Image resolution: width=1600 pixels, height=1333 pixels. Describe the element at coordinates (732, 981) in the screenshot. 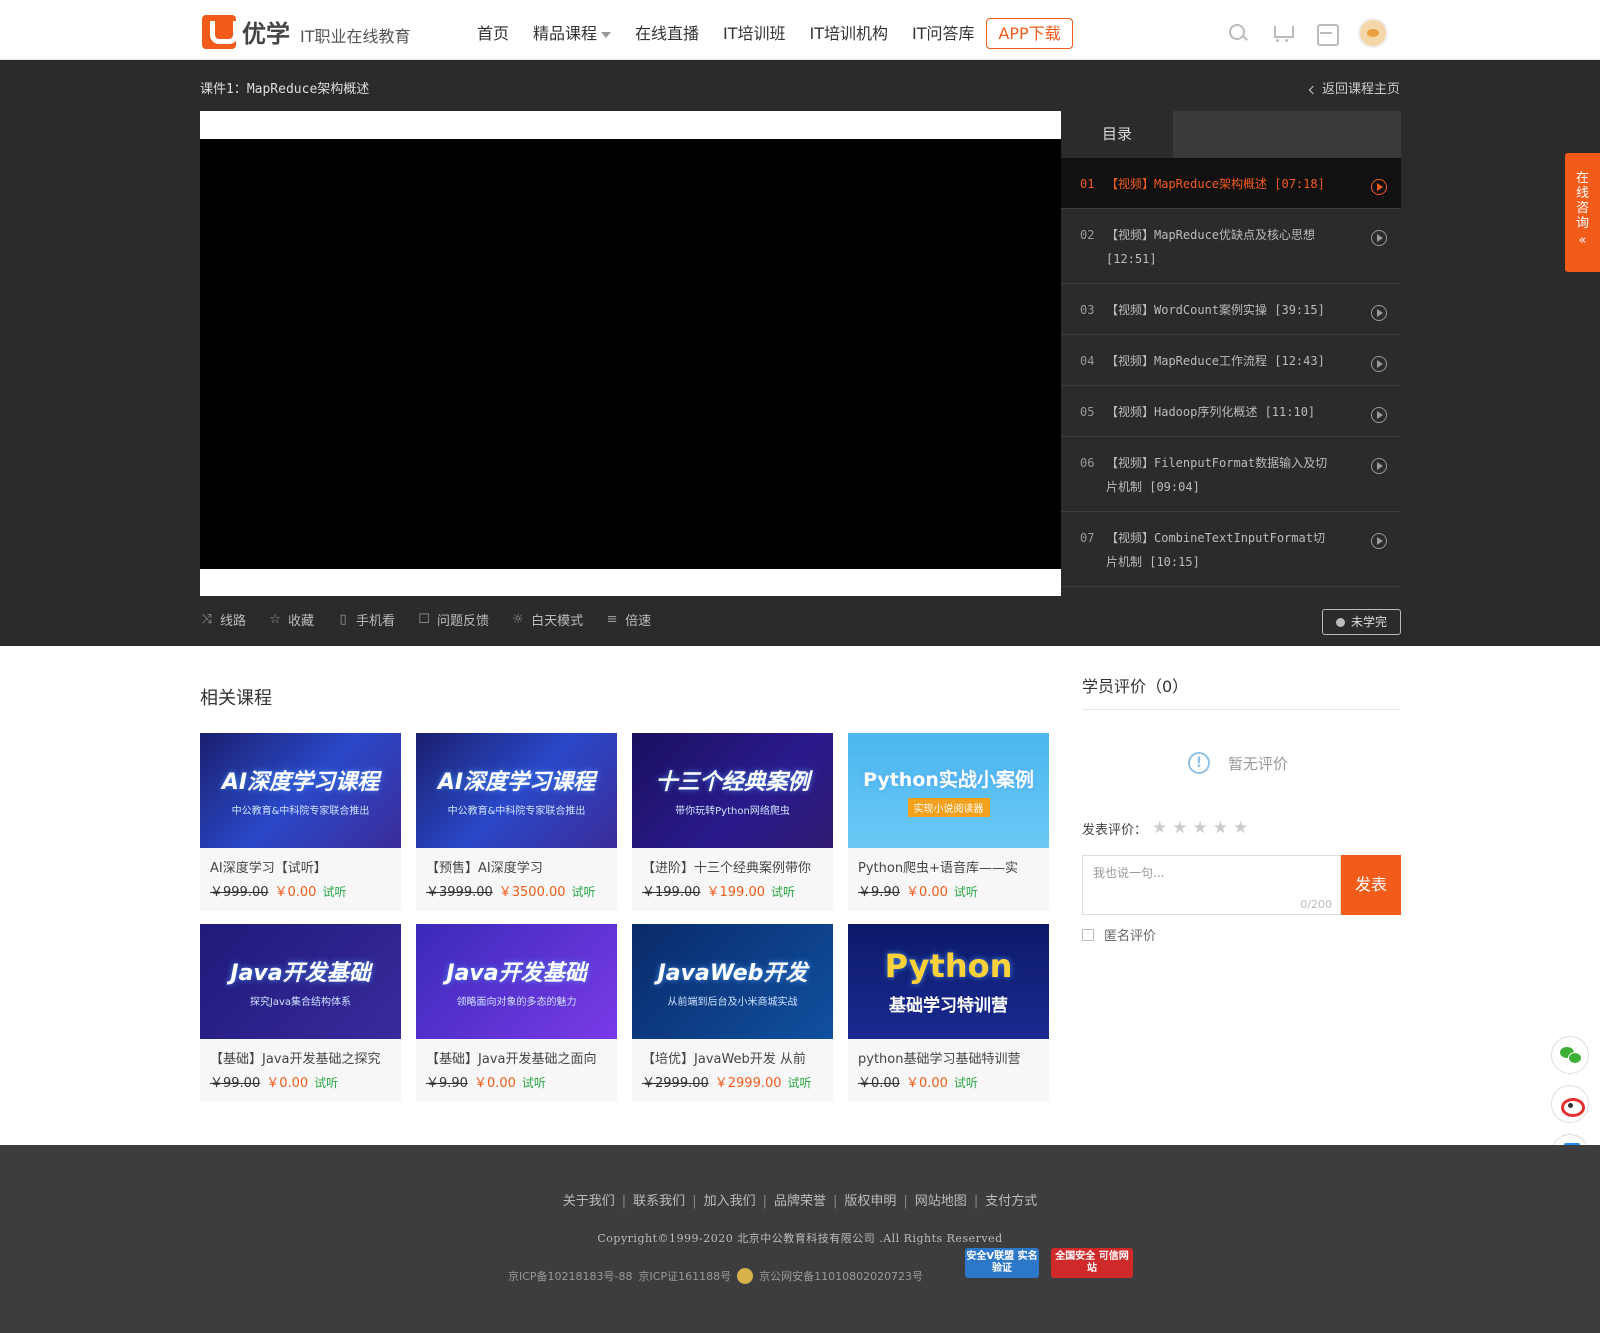

I see `course-thumbnail: JavaWeb开发 从前端到后台及小米商城实战` at that location.